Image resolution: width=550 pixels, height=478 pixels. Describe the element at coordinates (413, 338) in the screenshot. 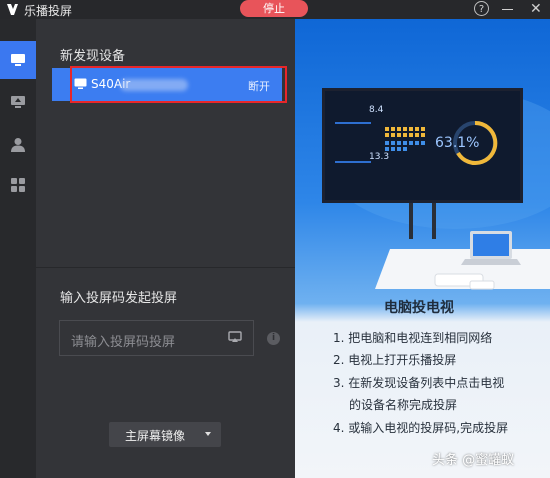

I see `promo-step: 1. 把电脑和电视连到相同网络` at that location.